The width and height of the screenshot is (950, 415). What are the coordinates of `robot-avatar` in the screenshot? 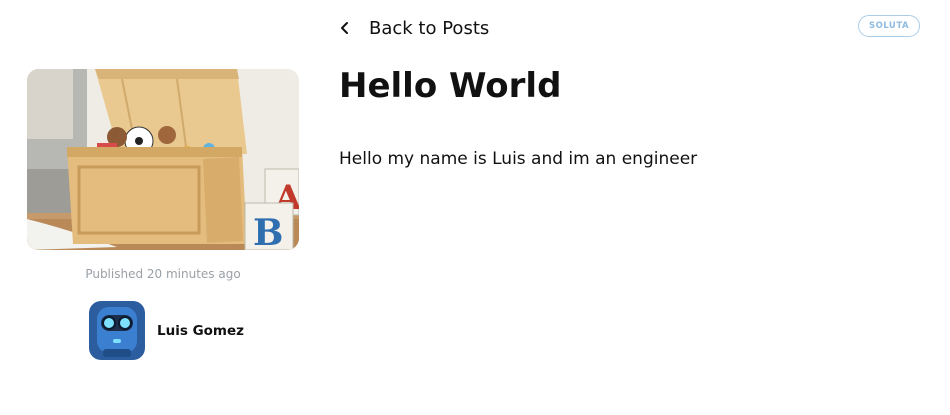 It's located at (117, 330).